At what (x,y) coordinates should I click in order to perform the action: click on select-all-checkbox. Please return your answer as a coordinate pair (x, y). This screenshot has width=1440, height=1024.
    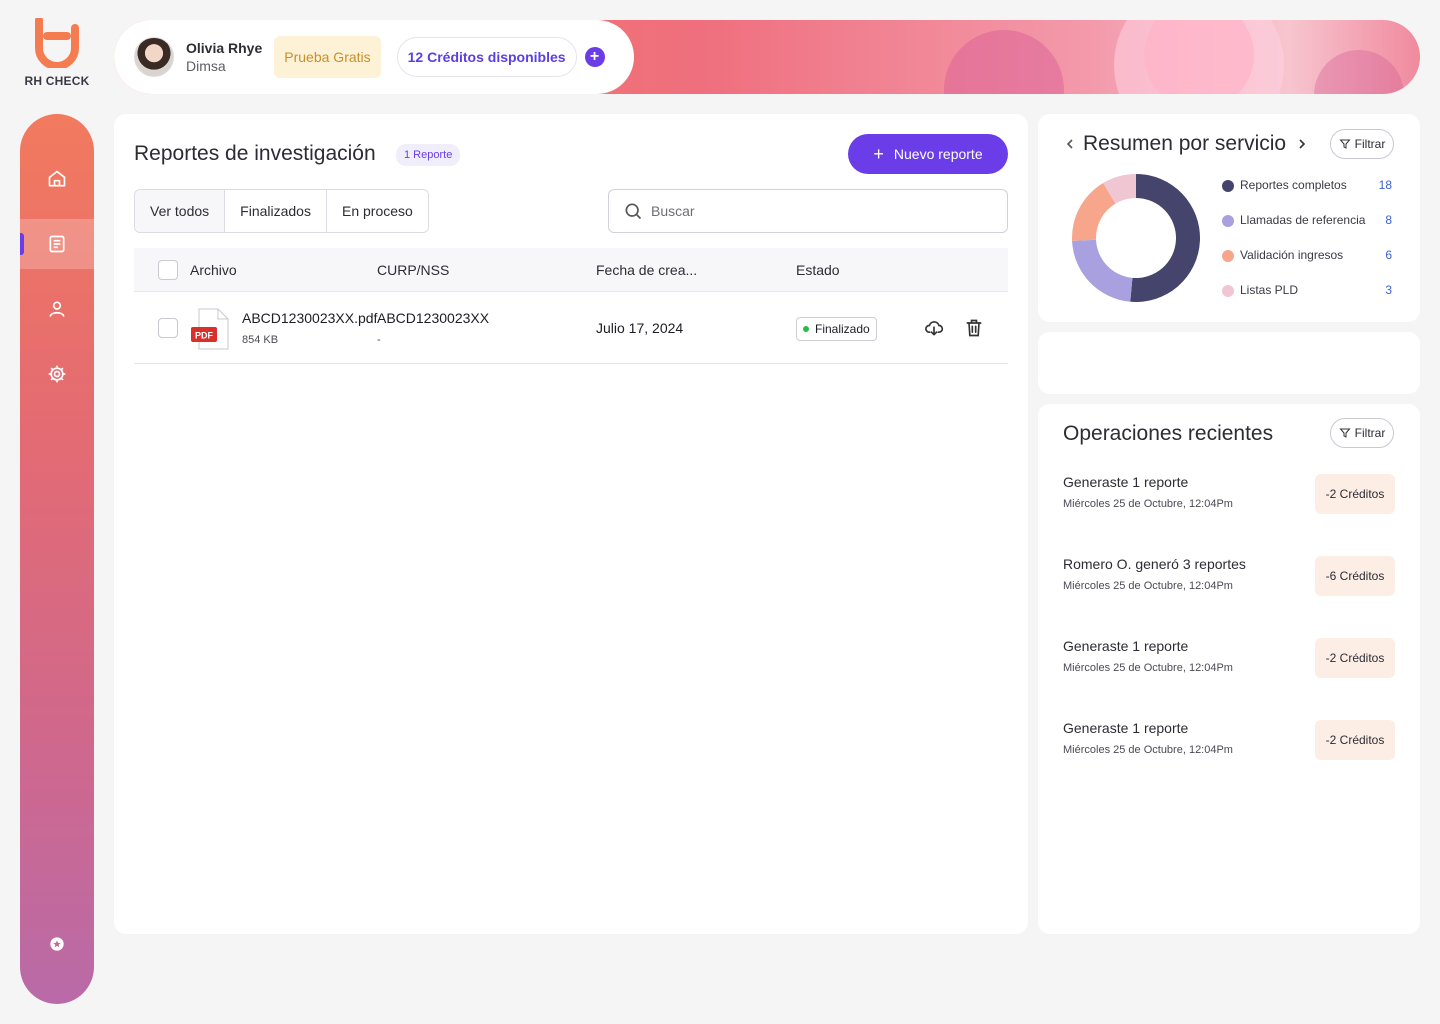
    Looking at the image, I should click on (168, 270).